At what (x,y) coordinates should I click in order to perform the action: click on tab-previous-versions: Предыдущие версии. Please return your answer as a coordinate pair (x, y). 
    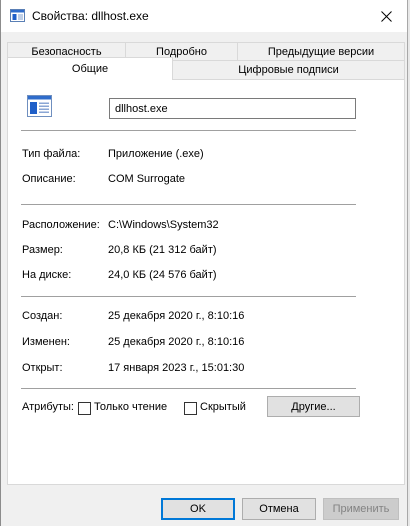
    Looking at the image, I should click on (321, 51).